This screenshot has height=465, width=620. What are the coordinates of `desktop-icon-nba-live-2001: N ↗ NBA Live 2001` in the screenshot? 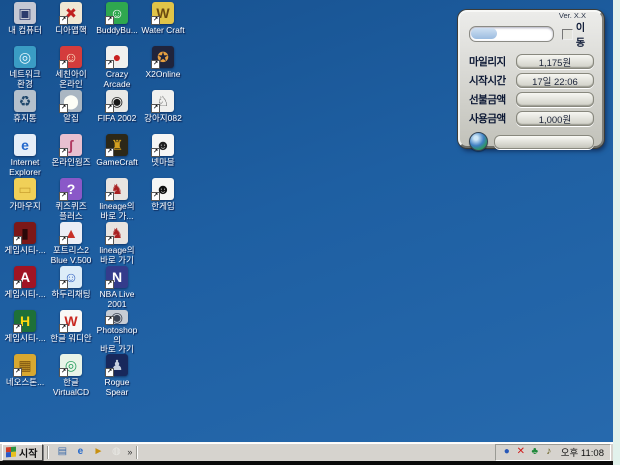 It's located at (117, 288).